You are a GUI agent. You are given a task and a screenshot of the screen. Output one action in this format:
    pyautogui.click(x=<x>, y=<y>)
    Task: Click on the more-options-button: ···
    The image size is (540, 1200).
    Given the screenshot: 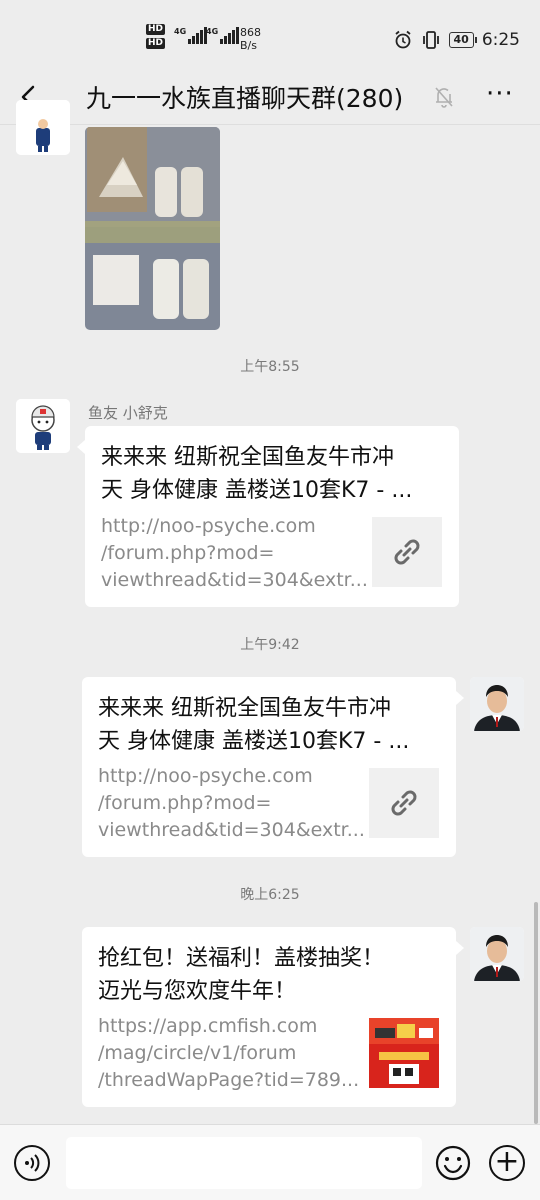 What is the action you would take?
    pyautogui.click(x=502, y=95)
    